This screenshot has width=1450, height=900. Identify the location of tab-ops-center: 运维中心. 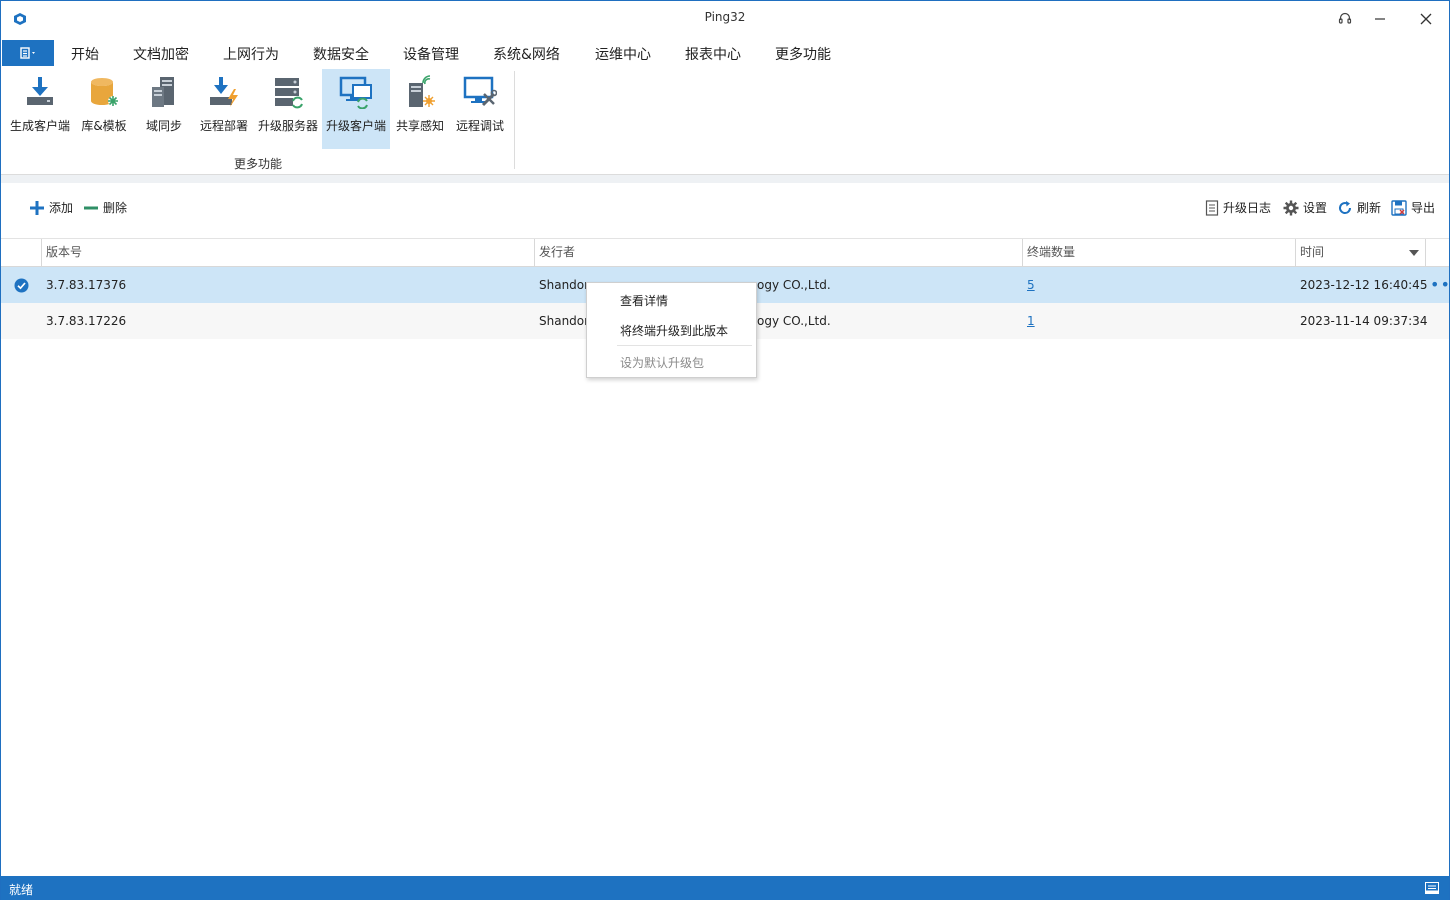
(623, 54).